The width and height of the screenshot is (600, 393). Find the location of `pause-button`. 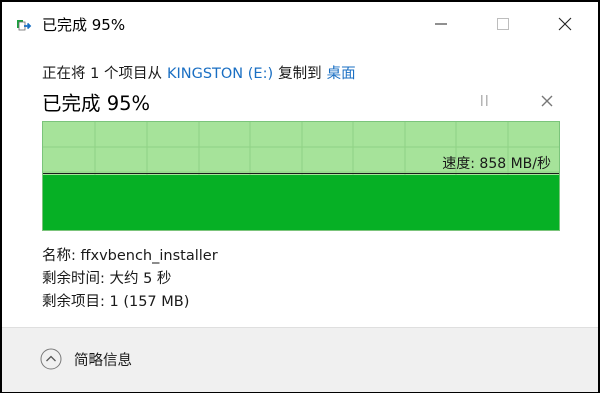

pause-button is located at coordinates (485, 101).